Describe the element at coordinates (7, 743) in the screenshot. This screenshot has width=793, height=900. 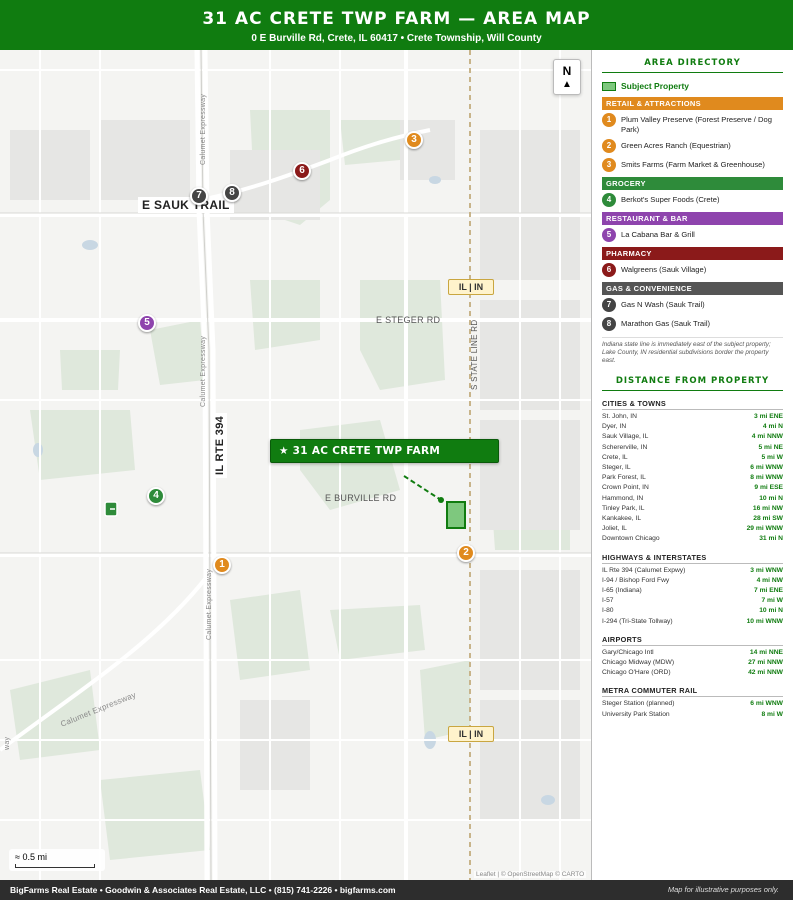
I see `label-expressway-edge: way` at that location.